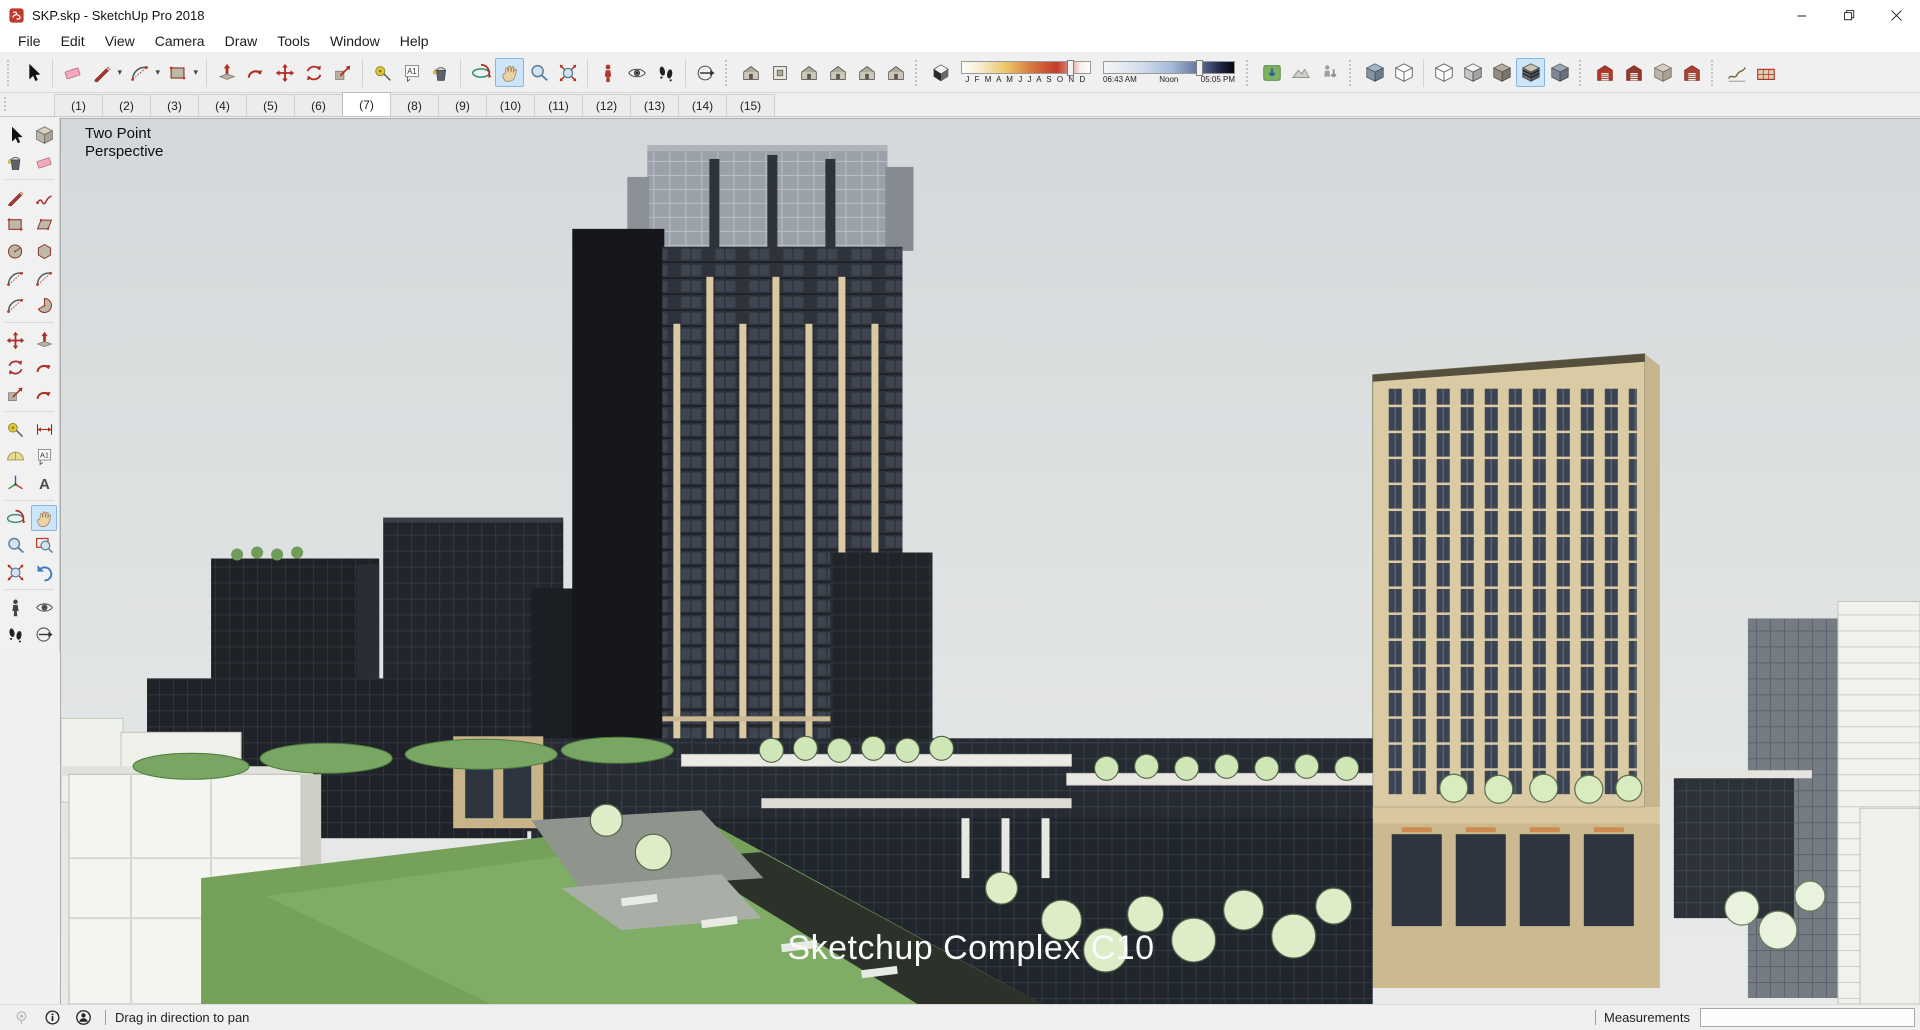  What do you see at coordinates (44, 197) in the screenshot?
I see `freehand-icon` at bounding box center [44, 197].